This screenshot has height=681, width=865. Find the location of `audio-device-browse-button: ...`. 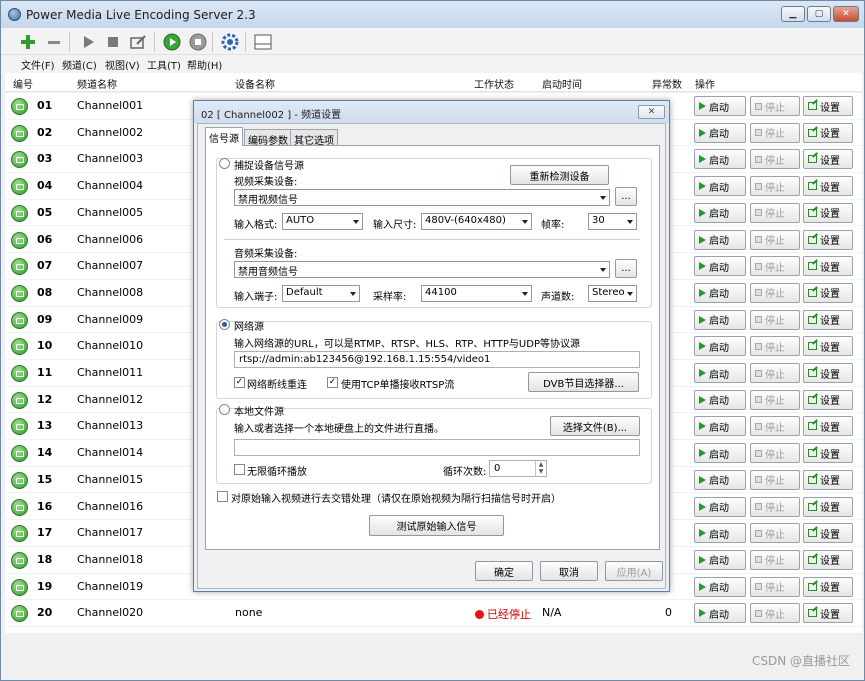

audio-device-browse-button: ... is located at coordinates (626, 268).